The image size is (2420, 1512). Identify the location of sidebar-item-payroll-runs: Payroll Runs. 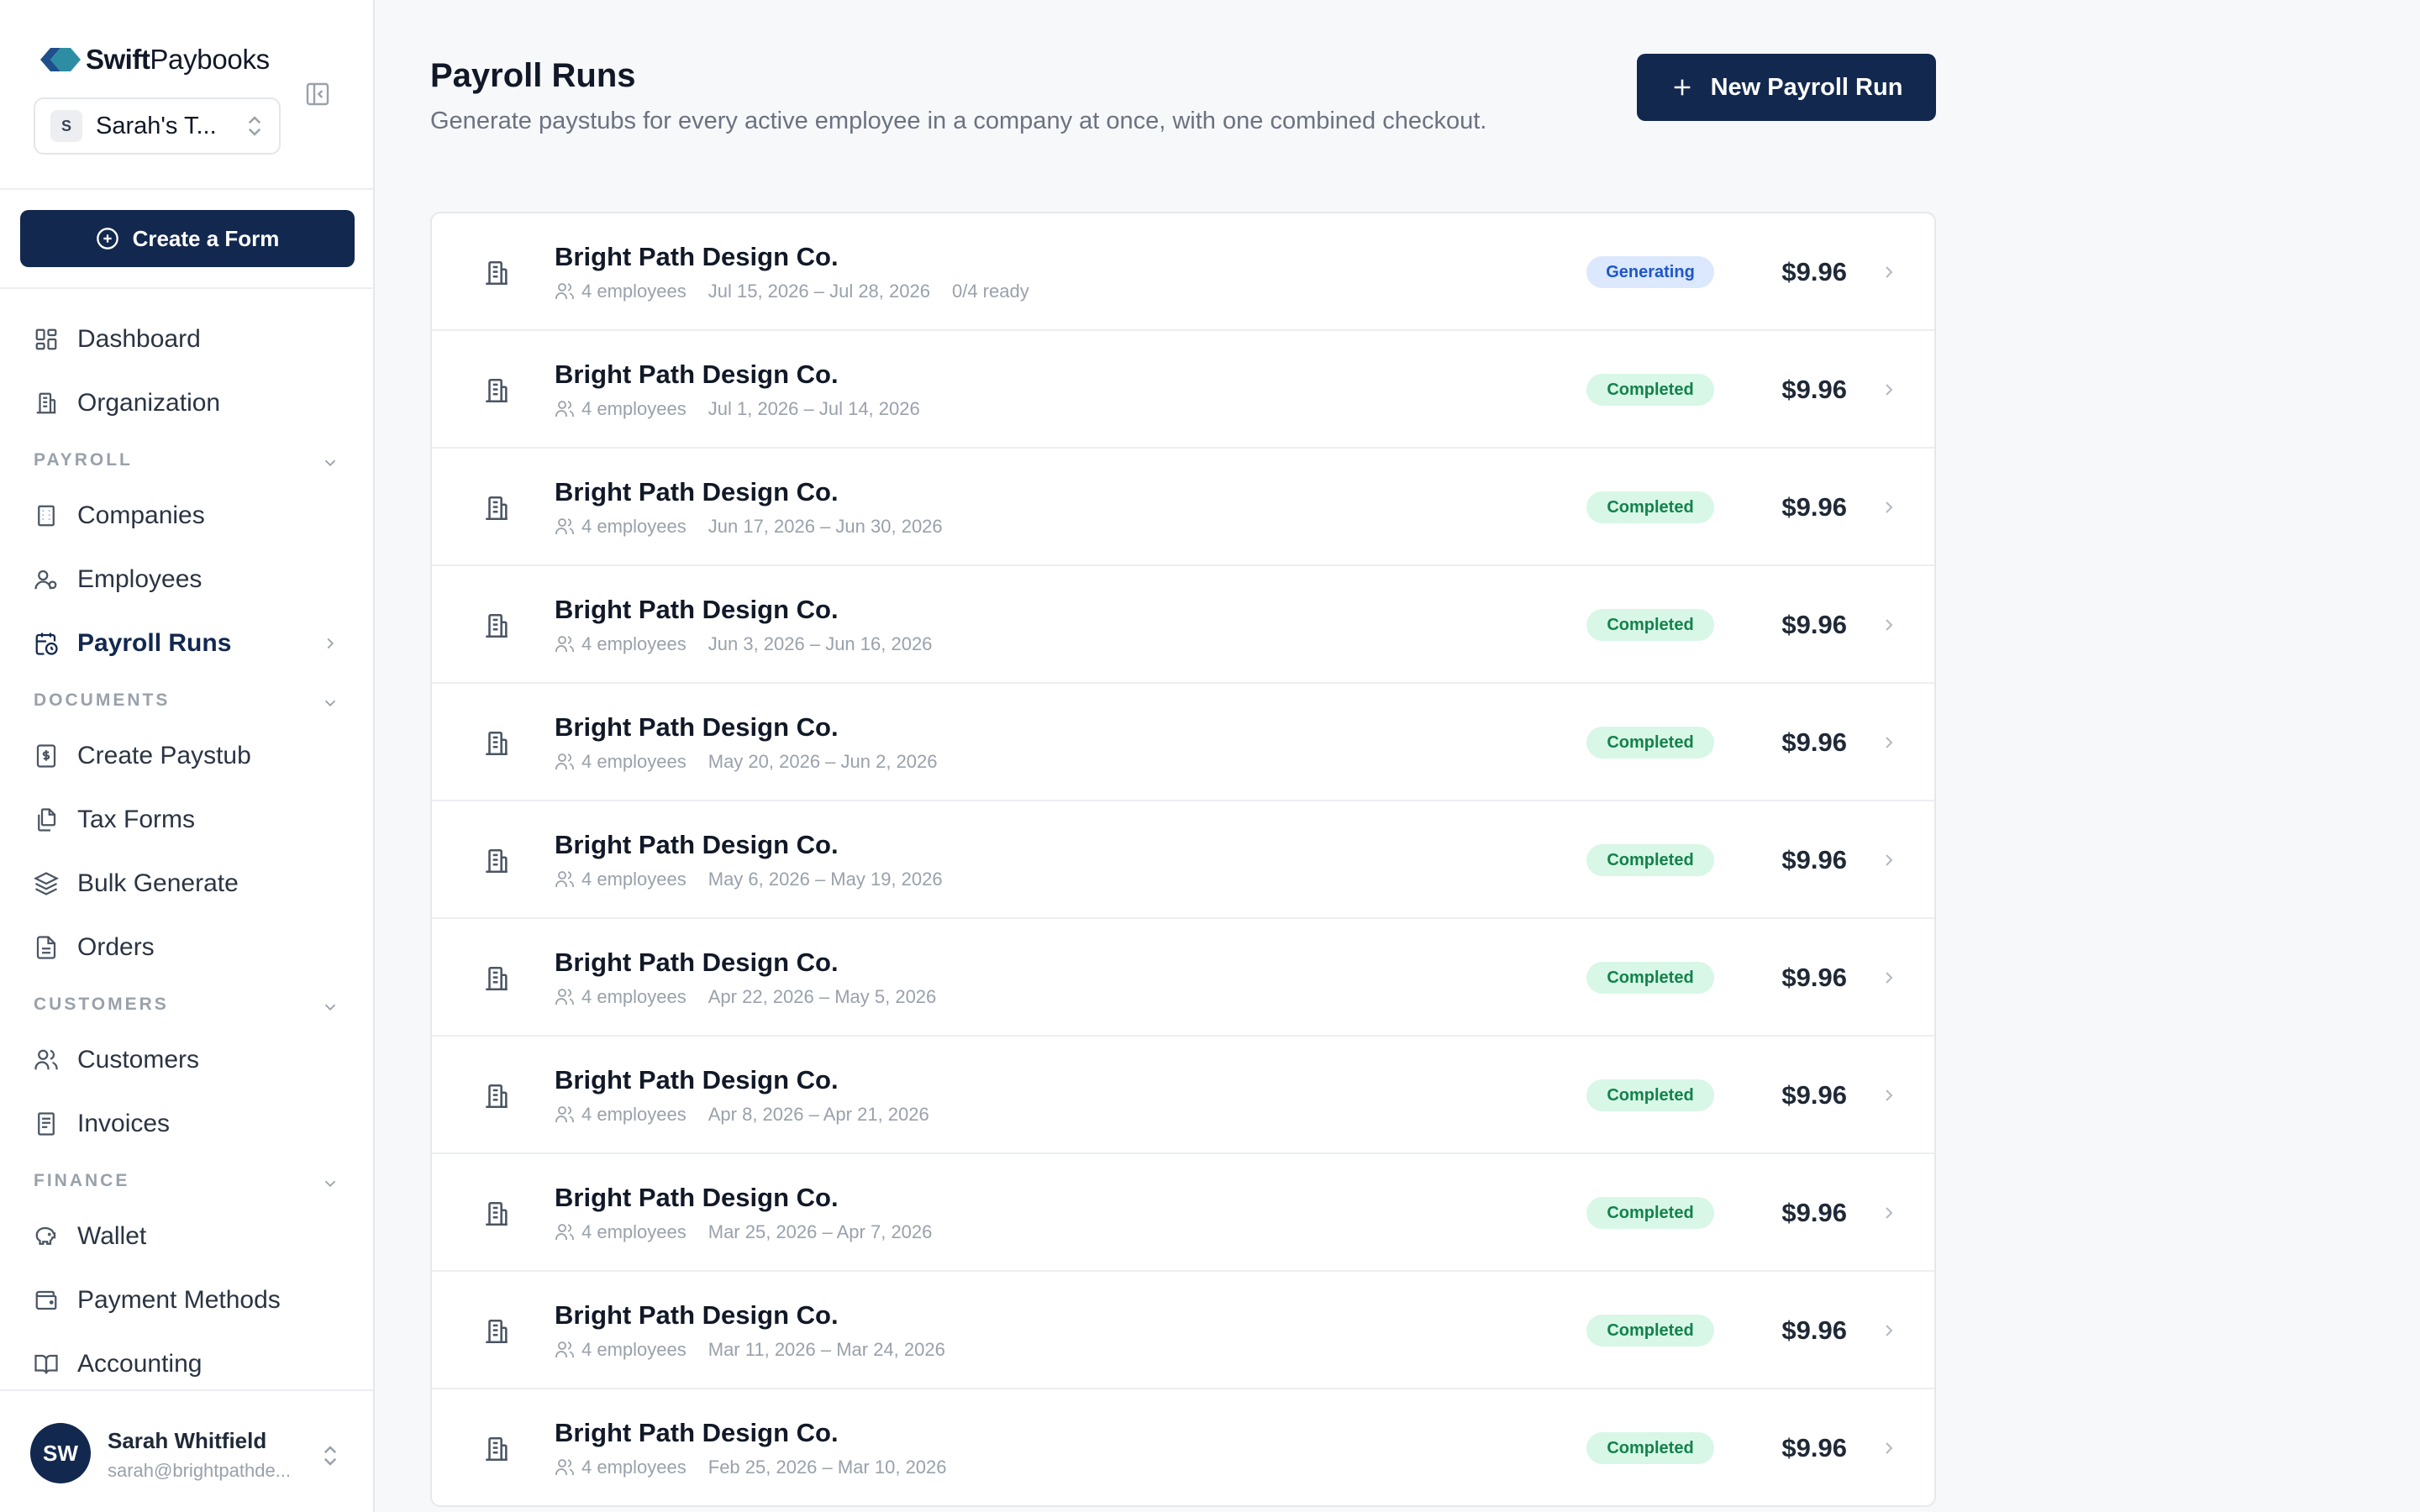
(132, 643).